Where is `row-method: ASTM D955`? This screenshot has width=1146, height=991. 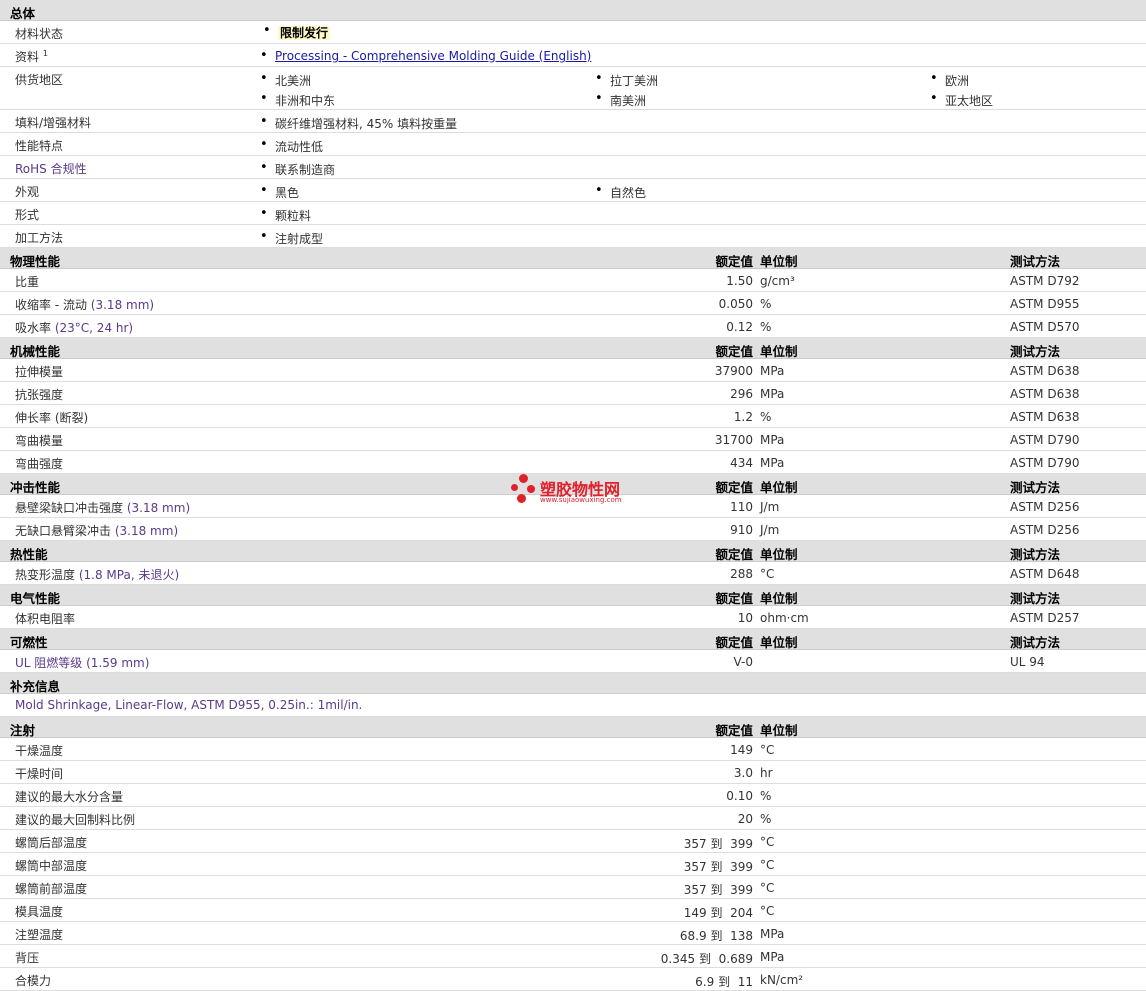 row-method: ASTM D955 is located at coordinates (1045, 304).